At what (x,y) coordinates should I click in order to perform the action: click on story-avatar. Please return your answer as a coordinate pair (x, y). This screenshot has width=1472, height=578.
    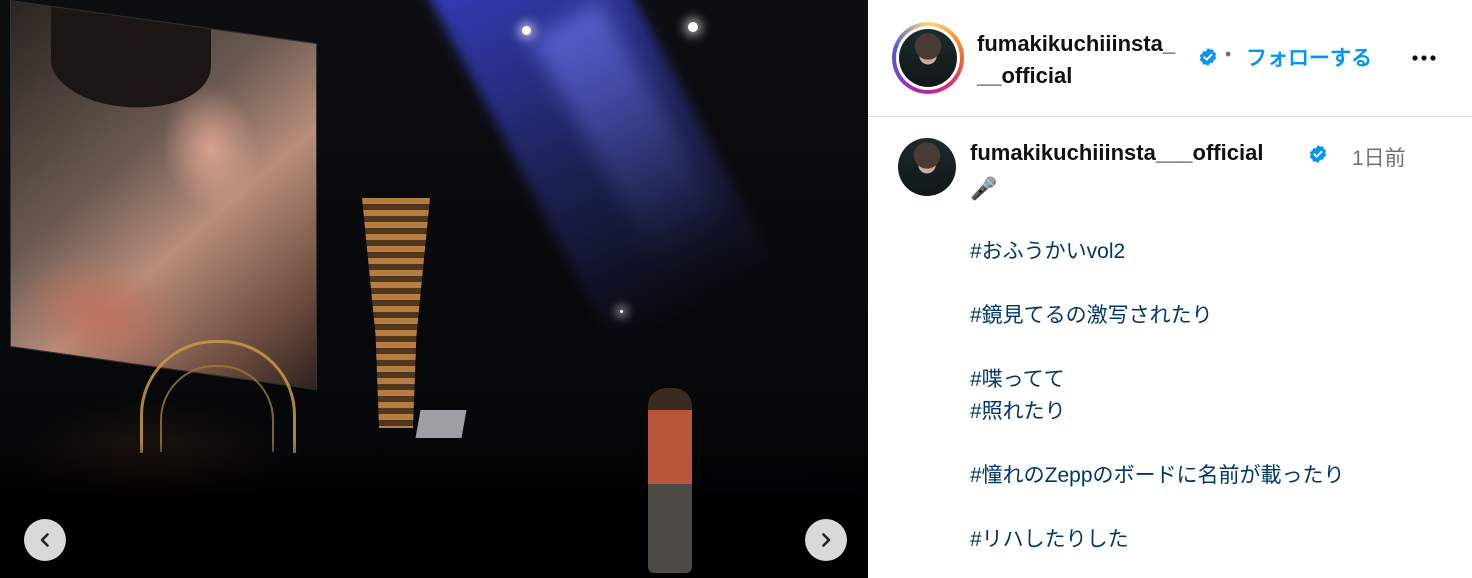
    Looking at the image, I should click on (928, 58).